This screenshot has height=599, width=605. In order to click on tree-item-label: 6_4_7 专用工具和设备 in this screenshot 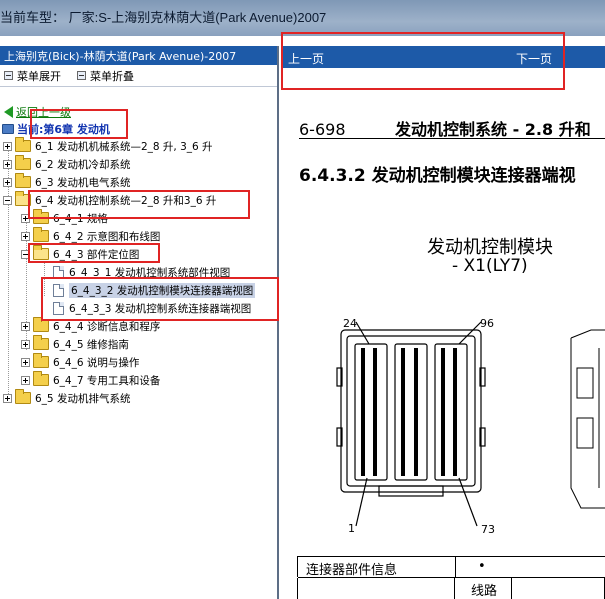, I will do `click(107, 380)`.